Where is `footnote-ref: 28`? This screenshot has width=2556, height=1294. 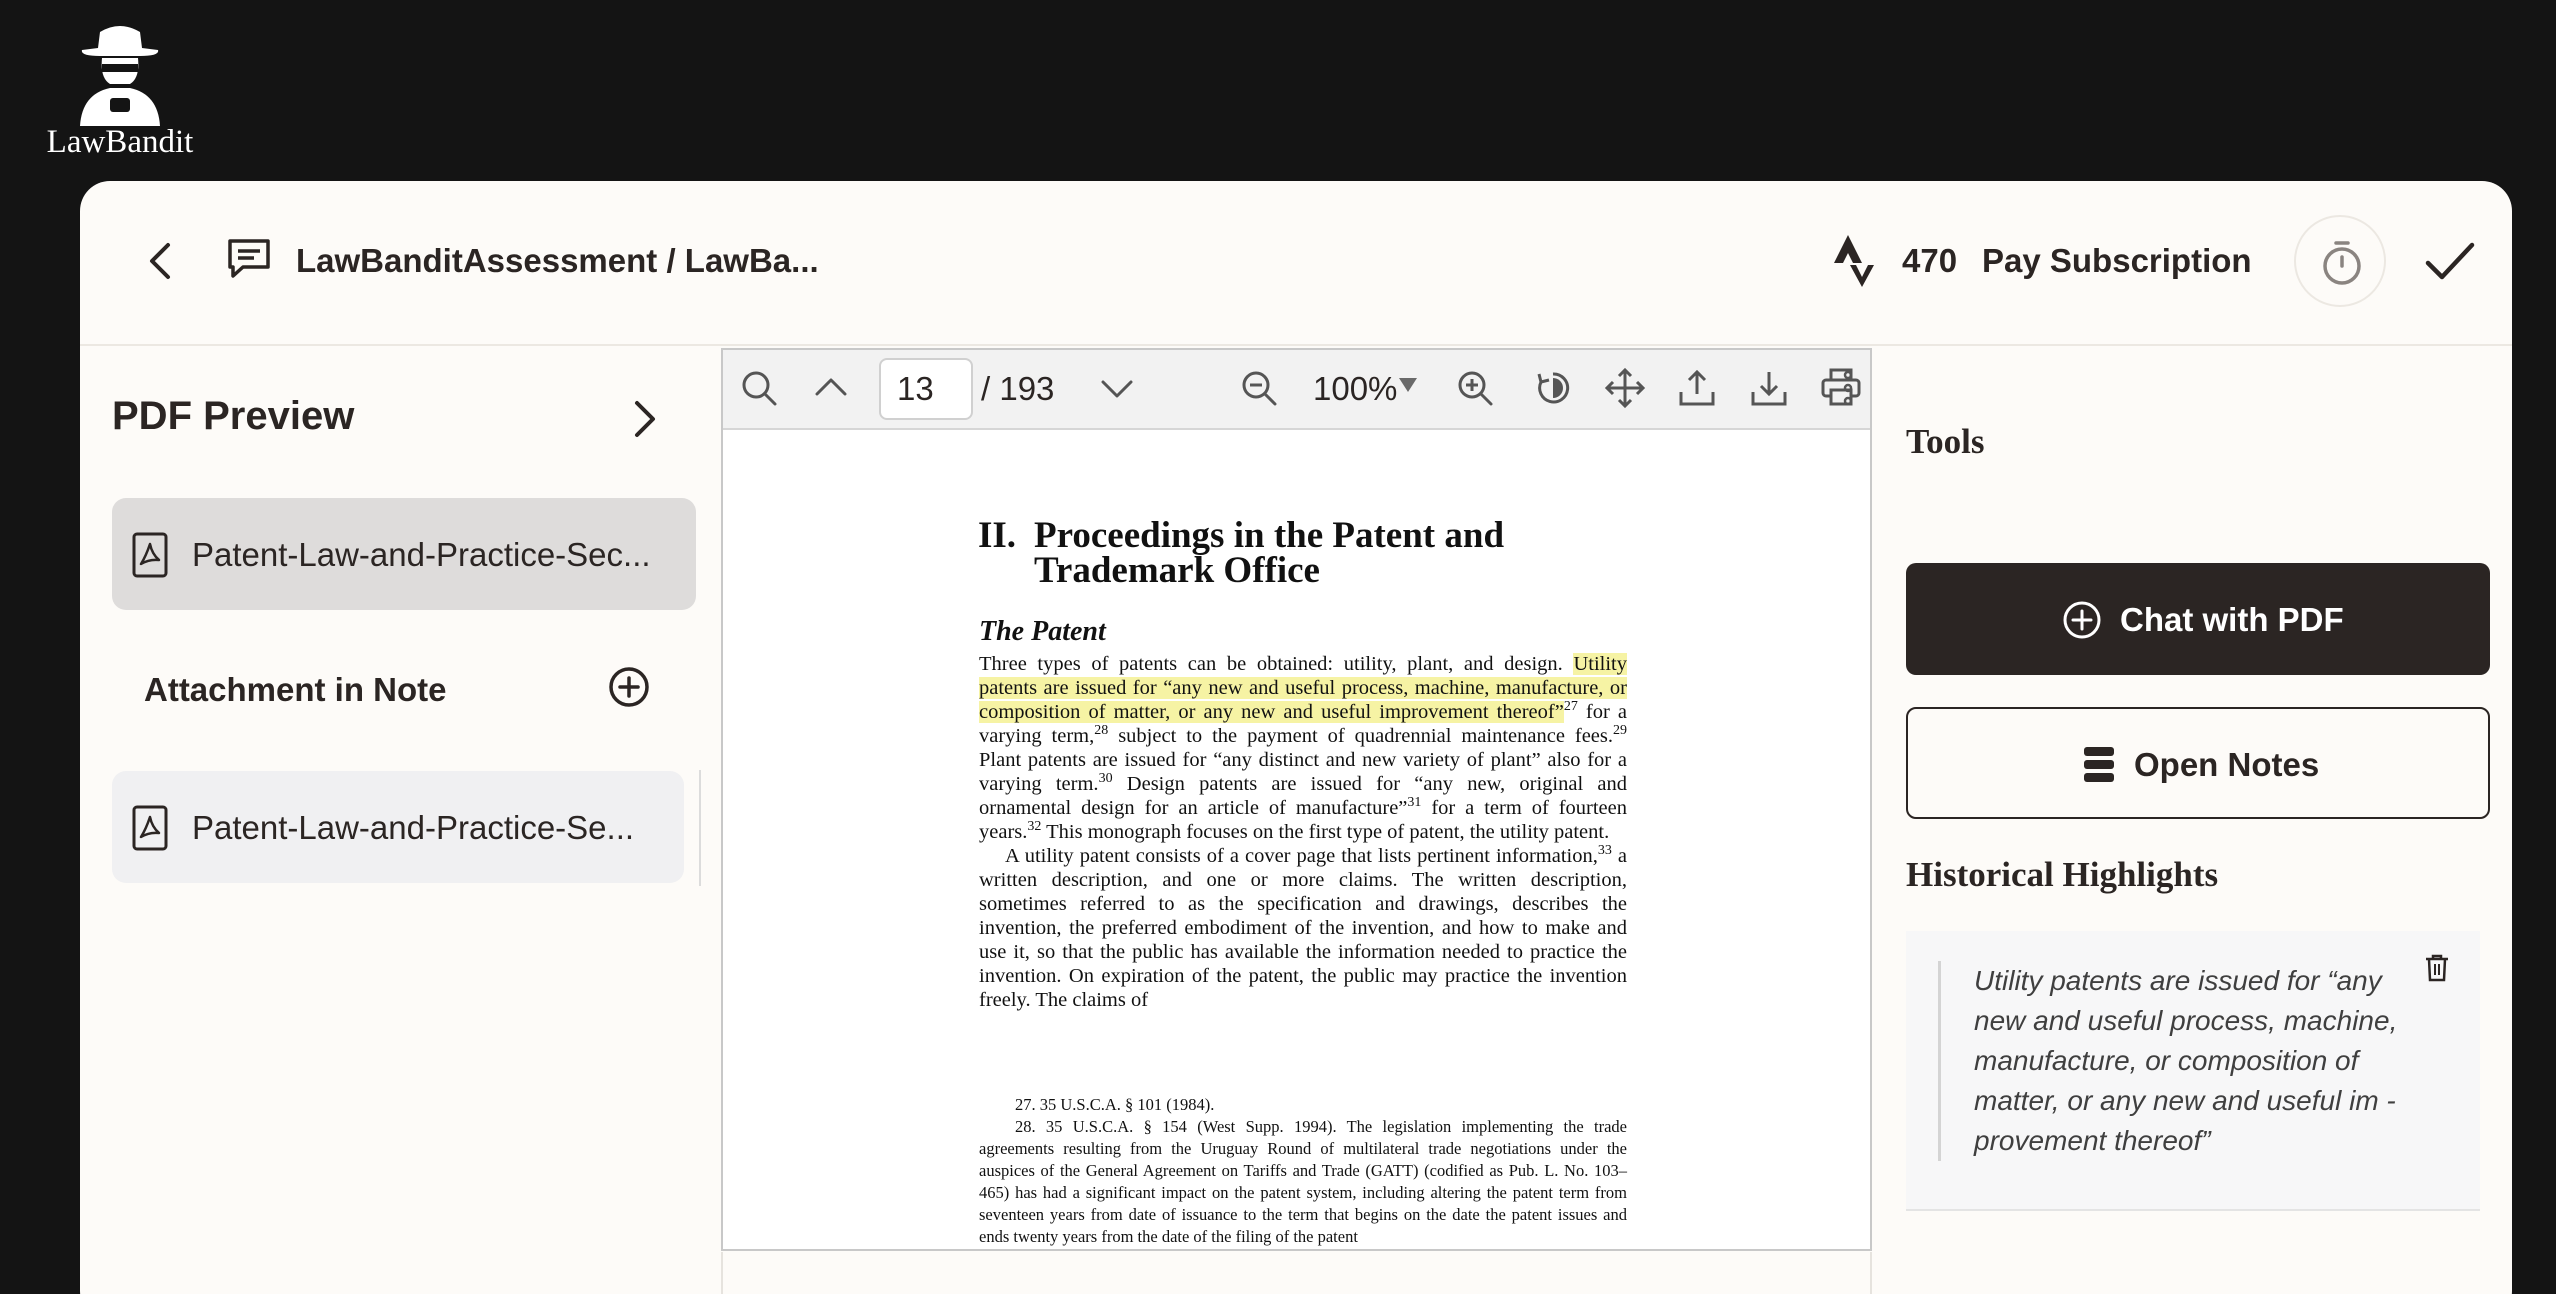
footnote-ref: 28 is located at coordinates (1101, 731).